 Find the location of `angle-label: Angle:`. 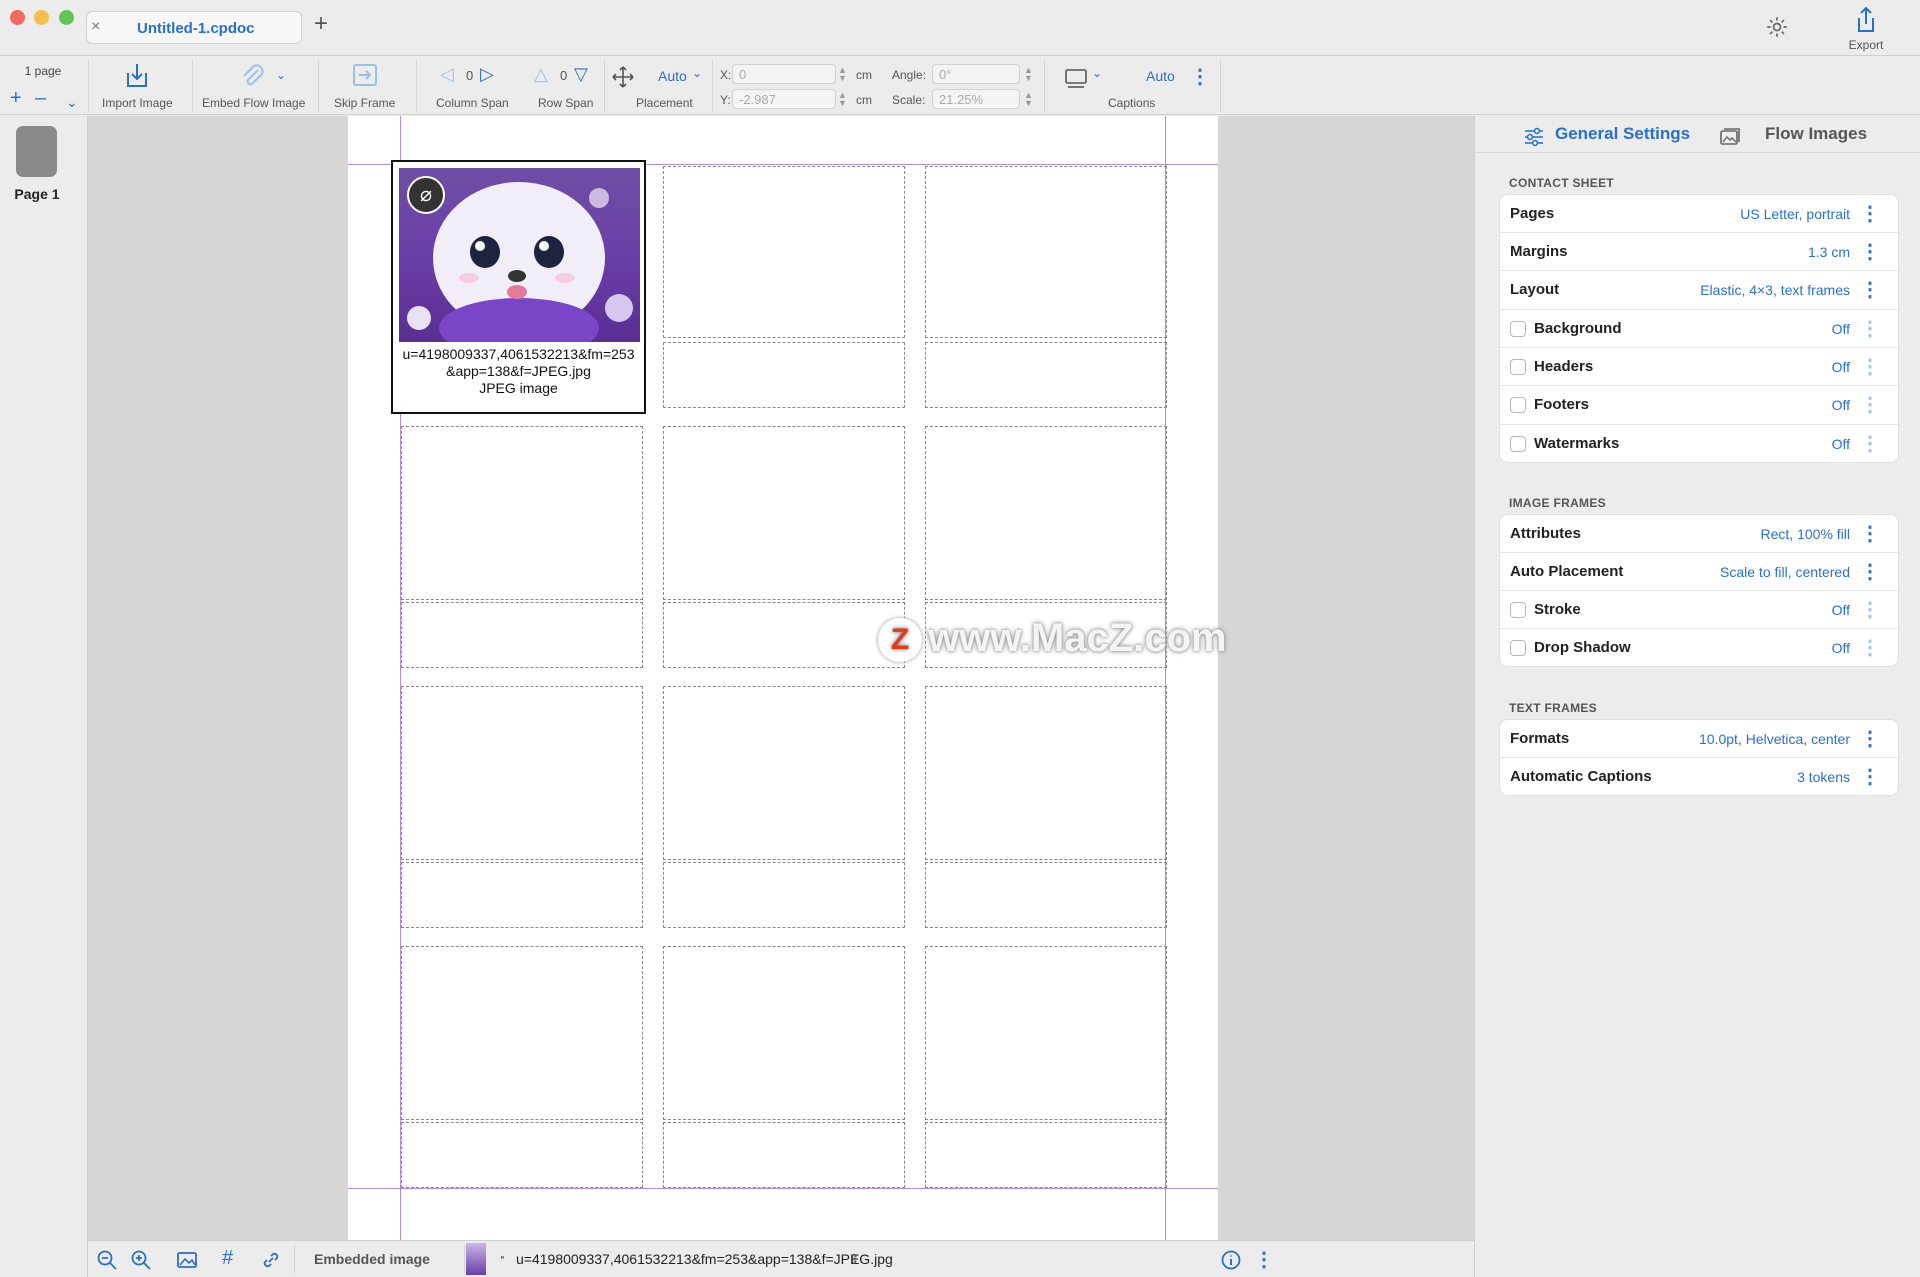

angle-label: Angle: is located at coordinates (909, 75).